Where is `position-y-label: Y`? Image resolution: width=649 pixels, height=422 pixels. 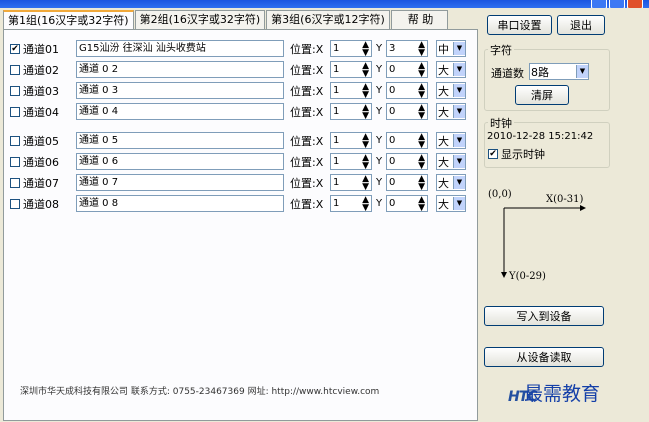
position-y-label: Y is located at coordinates (379, 182).